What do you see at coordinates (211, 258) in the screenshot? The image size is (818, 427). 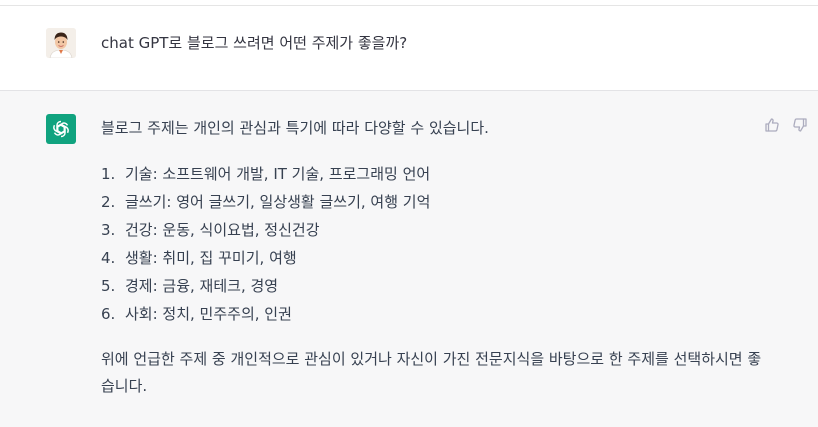 I see `list-text: 생활: 취미, 집 꾸미기, 여행` at bounding box center [211, 258].